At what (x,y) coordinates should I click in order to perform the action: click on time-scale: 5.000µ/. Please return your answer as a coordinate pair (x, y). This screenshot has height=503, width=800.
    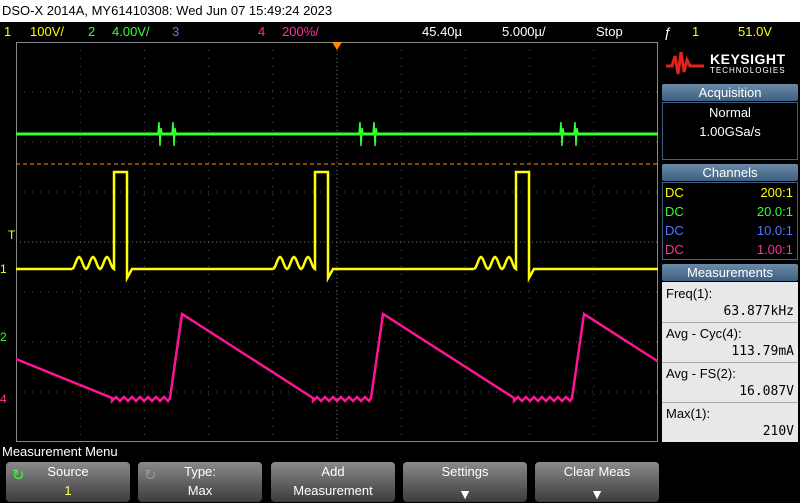
    Looking at the image, I should click on (524, 32).